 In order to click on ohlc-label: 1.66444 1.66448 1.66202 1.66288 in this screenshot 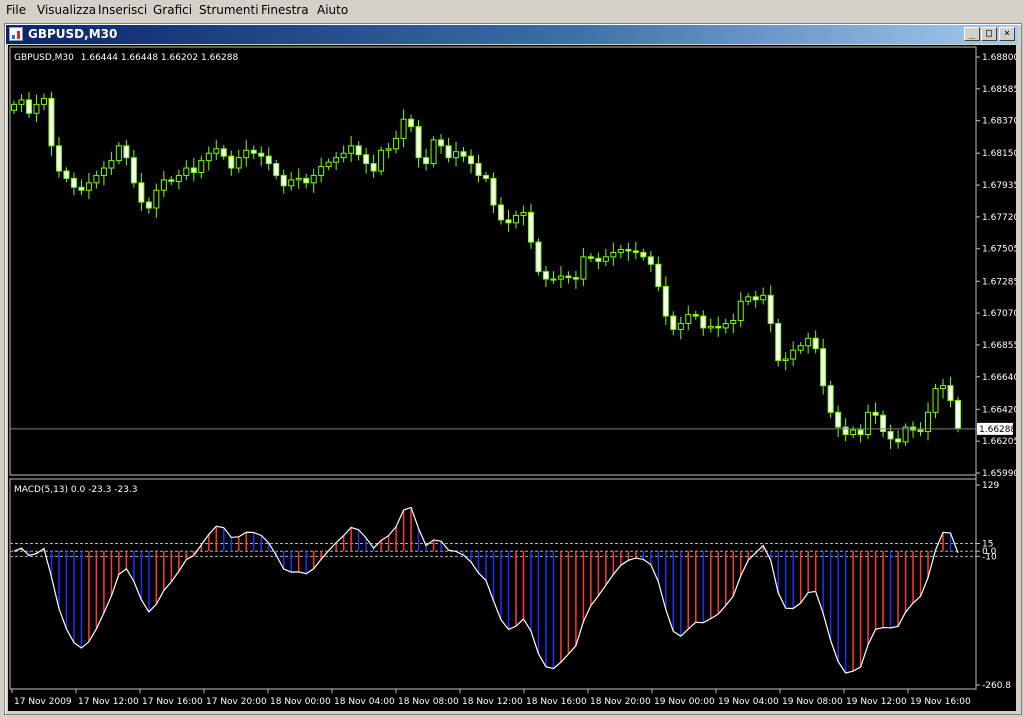, I will do `click(160, 58)`.